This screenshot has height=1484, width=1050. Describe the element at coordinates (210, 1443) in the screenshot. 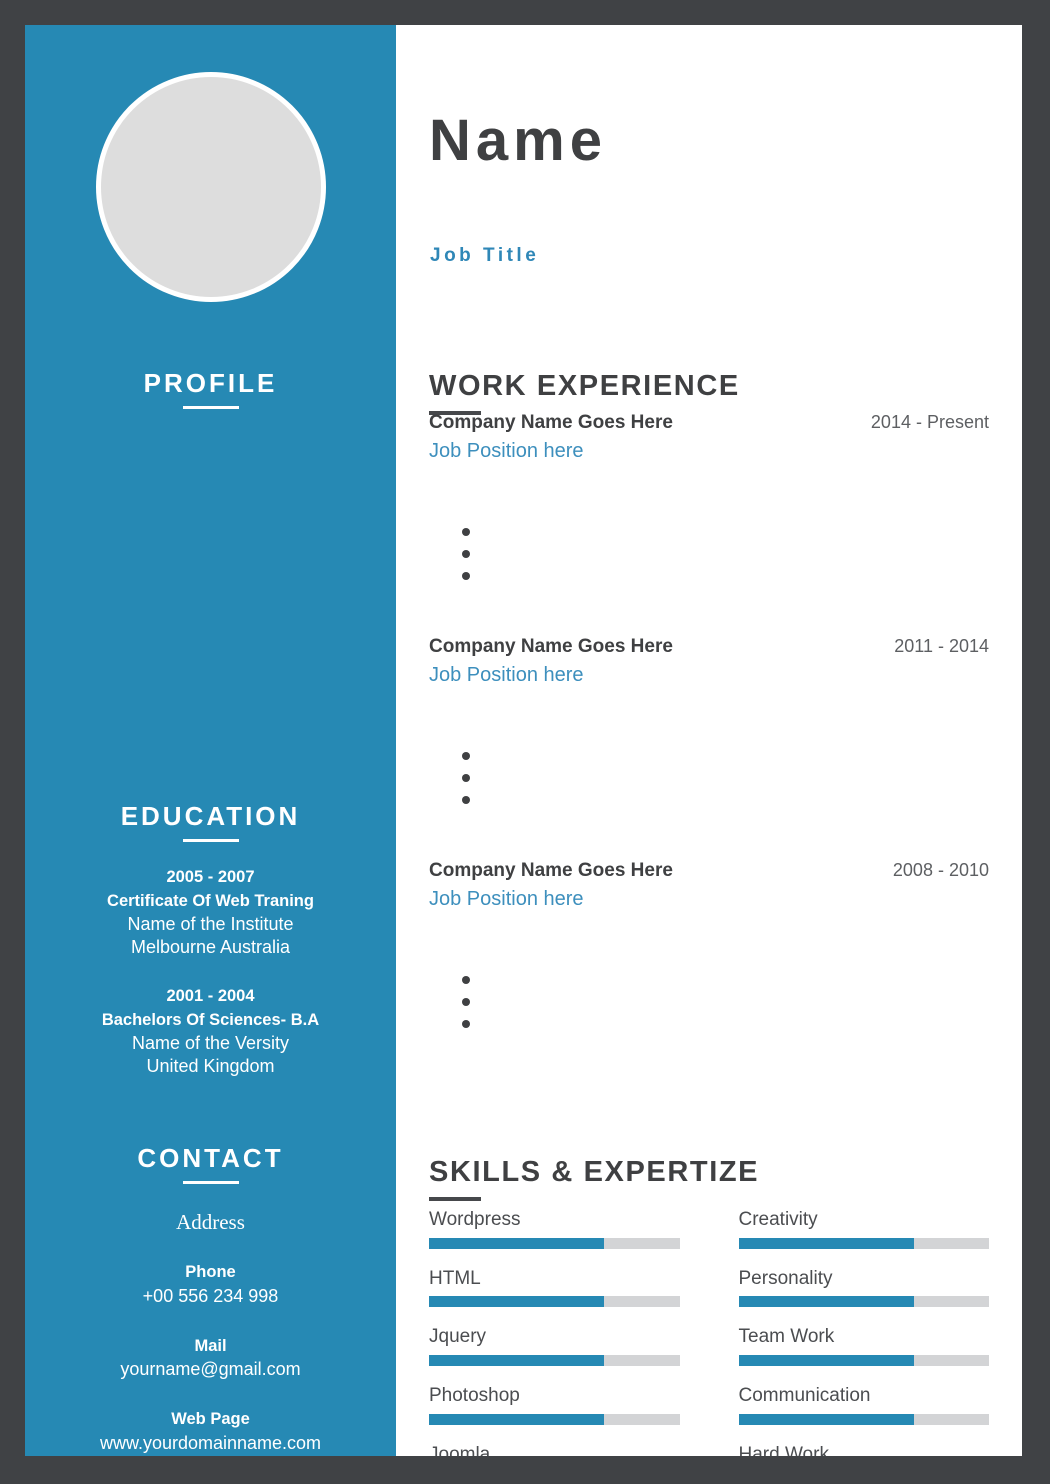

I see `contact-website-value: www.yourdomainname.com` at that location.